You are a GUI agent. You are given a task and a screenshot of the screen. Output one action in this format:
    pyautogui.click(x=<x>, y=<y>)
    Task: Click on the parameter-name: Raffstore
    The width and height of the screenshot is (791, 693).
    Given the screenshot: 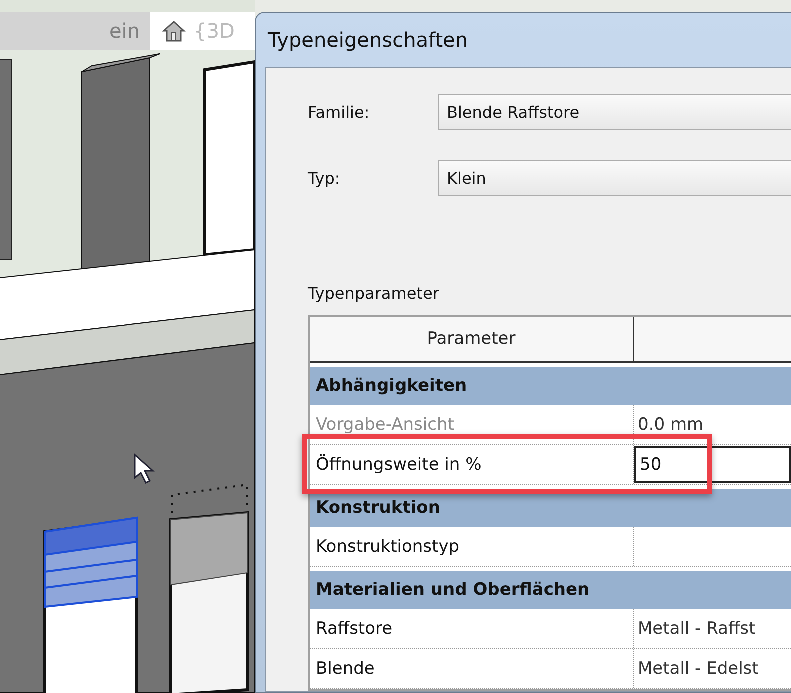 What is the action you would take?
    pyautogui.click(x=472, y=628)
    